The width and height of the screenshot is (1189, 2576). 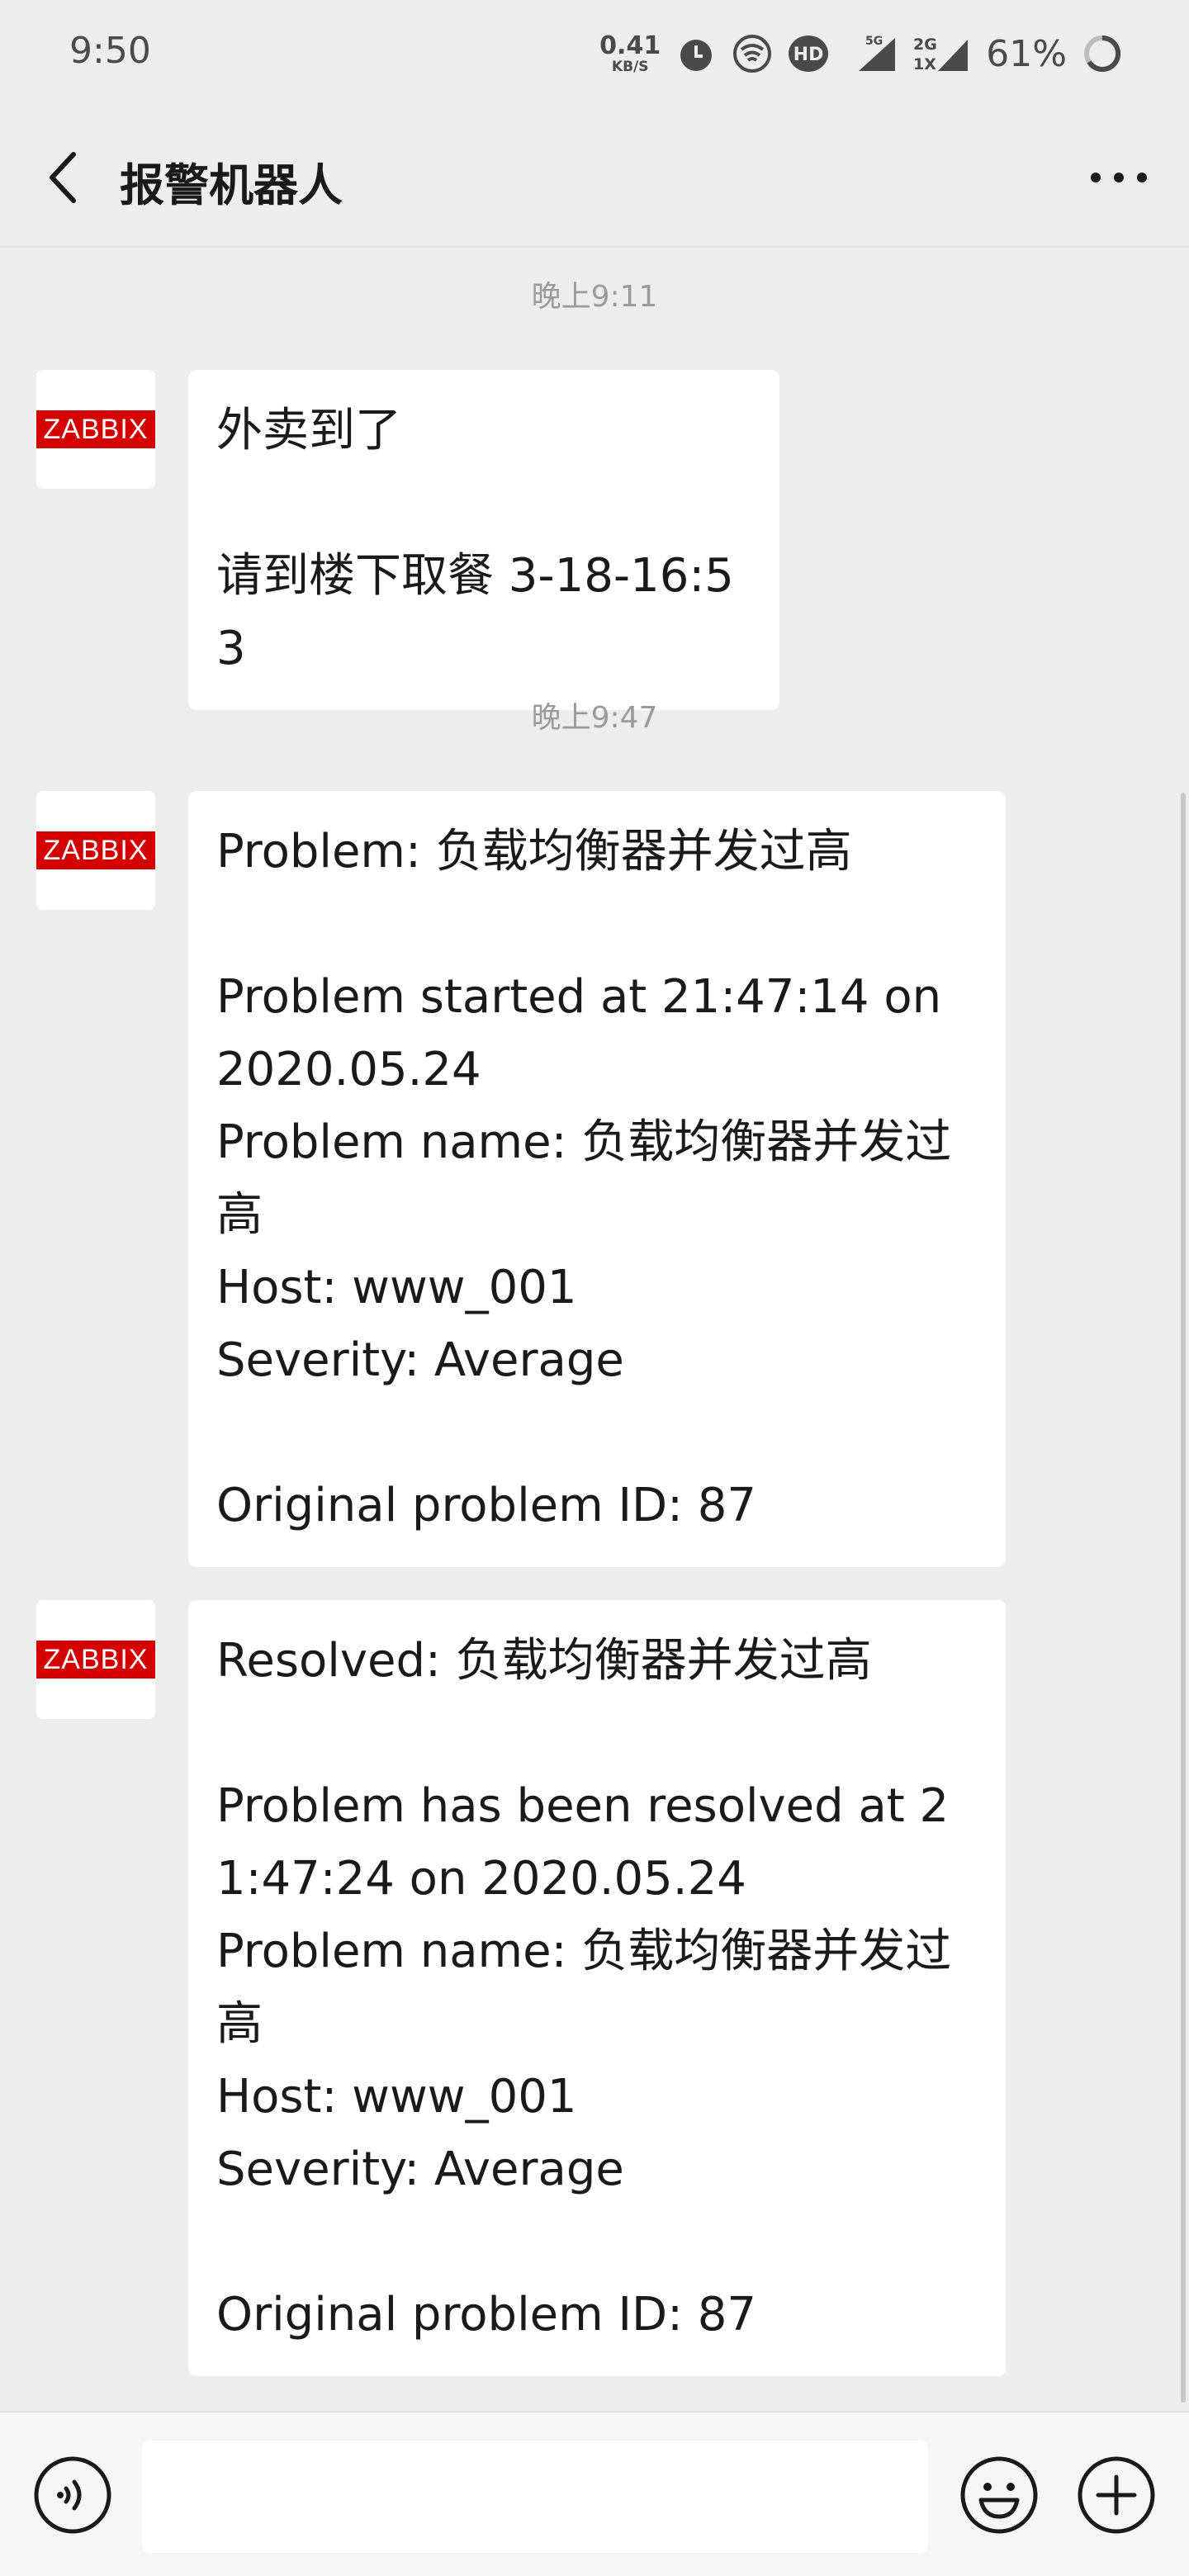 What do you see at coordinates (872, 53) in the screenshot?
I see `signal-5g-icon: 5G` at bounding box center [872, 53].